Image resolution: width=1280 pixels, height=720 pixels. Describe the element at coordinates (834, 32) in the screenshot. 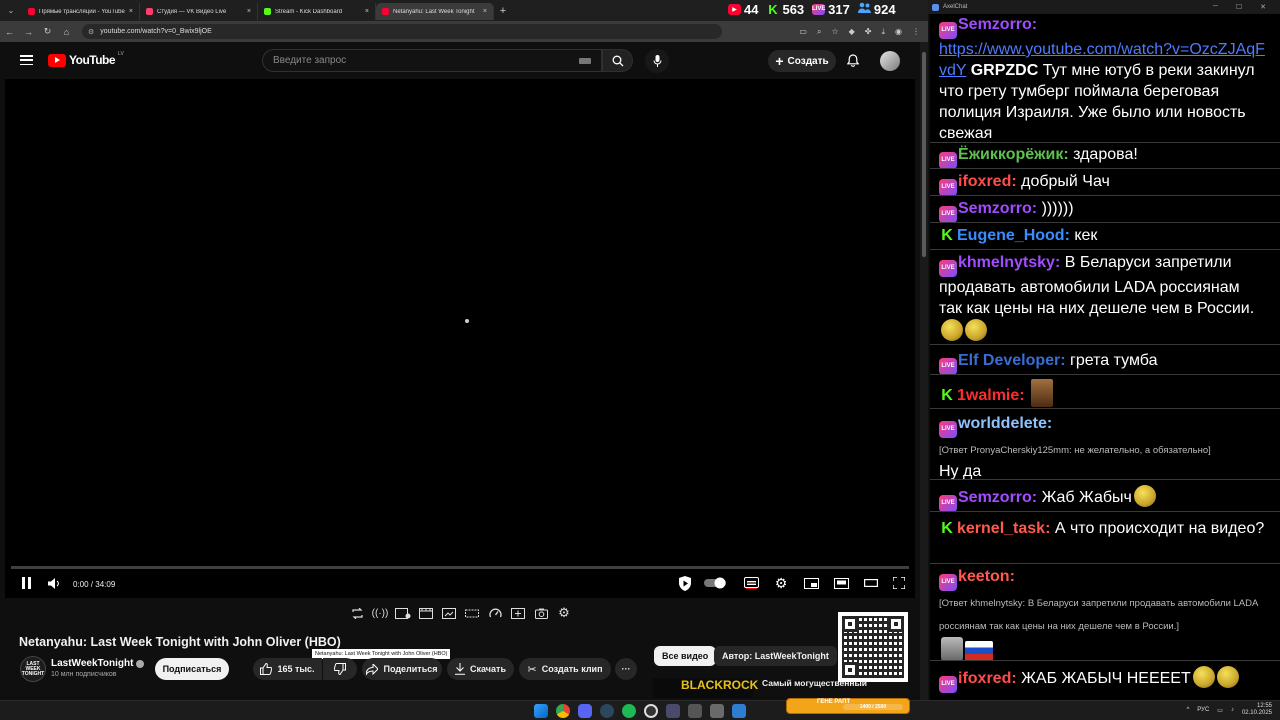

I see `bookmark-star-icon: ☆` at that location.